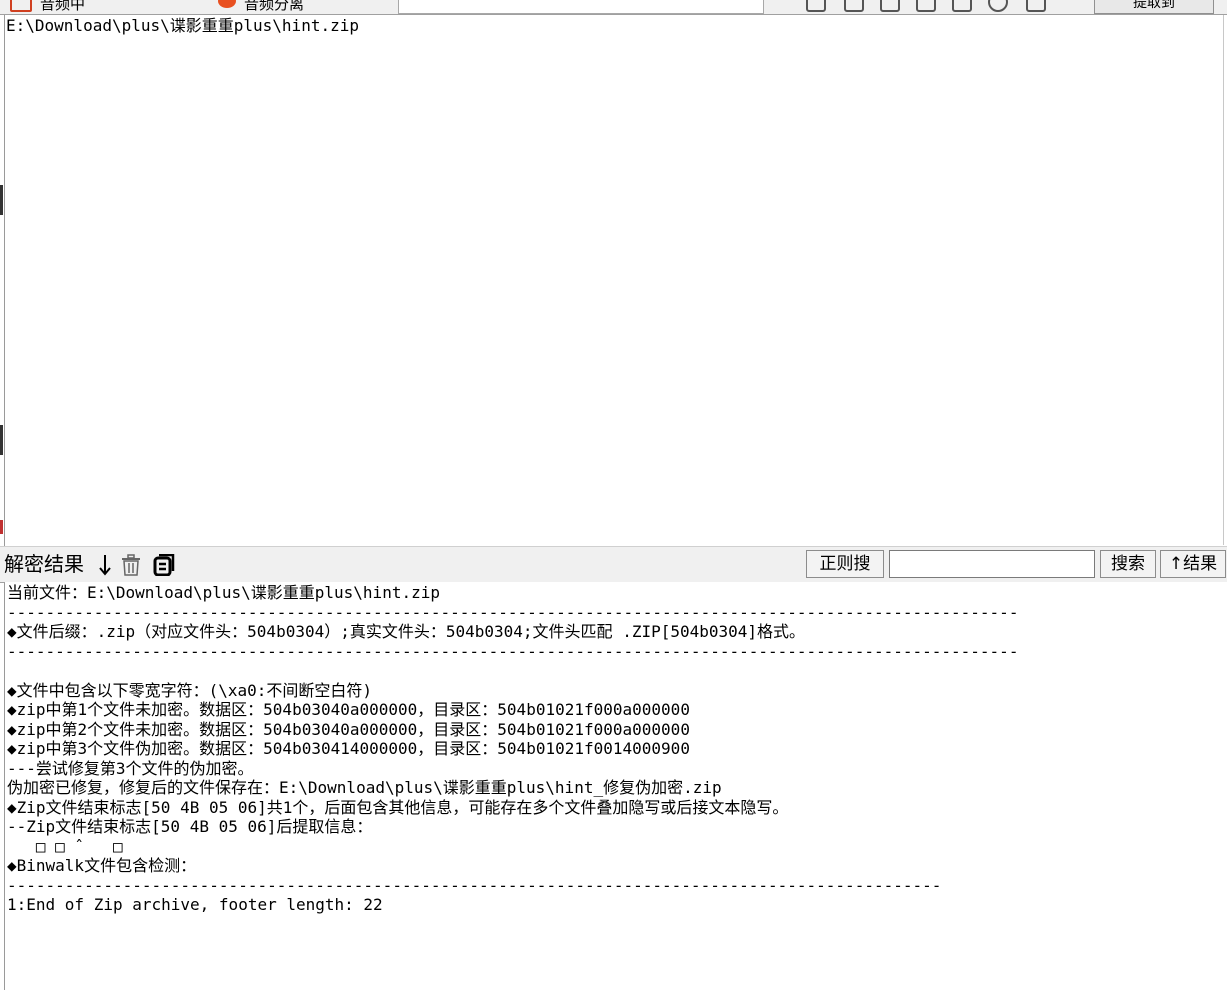  I want to click on copy-icon, so click(164, 565).